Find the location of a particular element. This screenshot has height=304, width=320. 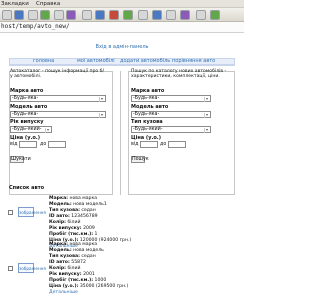

nav-compare: порівняння авто is located at coordinates (193, 61).